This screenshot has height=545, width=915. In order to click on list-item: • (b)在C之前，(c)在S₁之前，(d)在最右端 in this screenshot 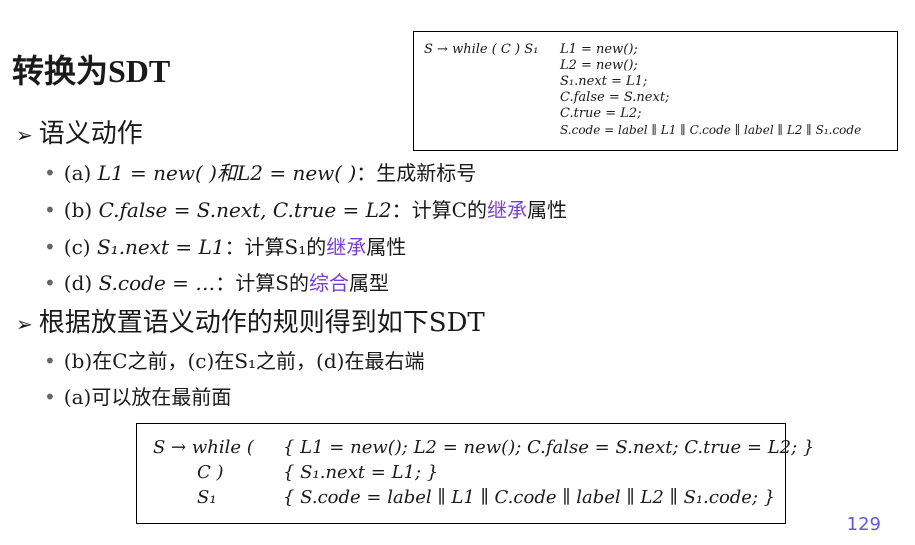, I will do `click(234, 359)`.